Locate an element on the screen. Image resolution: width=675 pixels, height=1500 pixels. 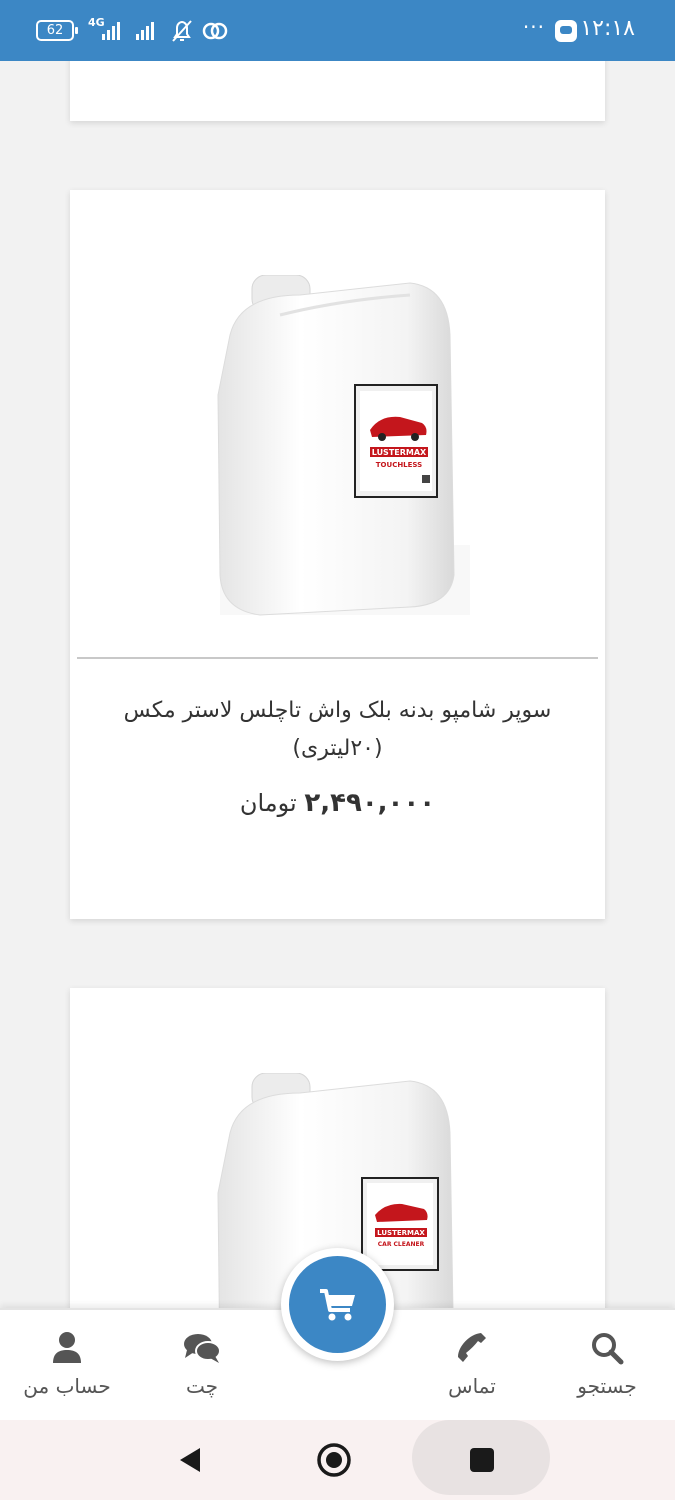
nav-chat-label: چت is located at coordinates (201, 1386).